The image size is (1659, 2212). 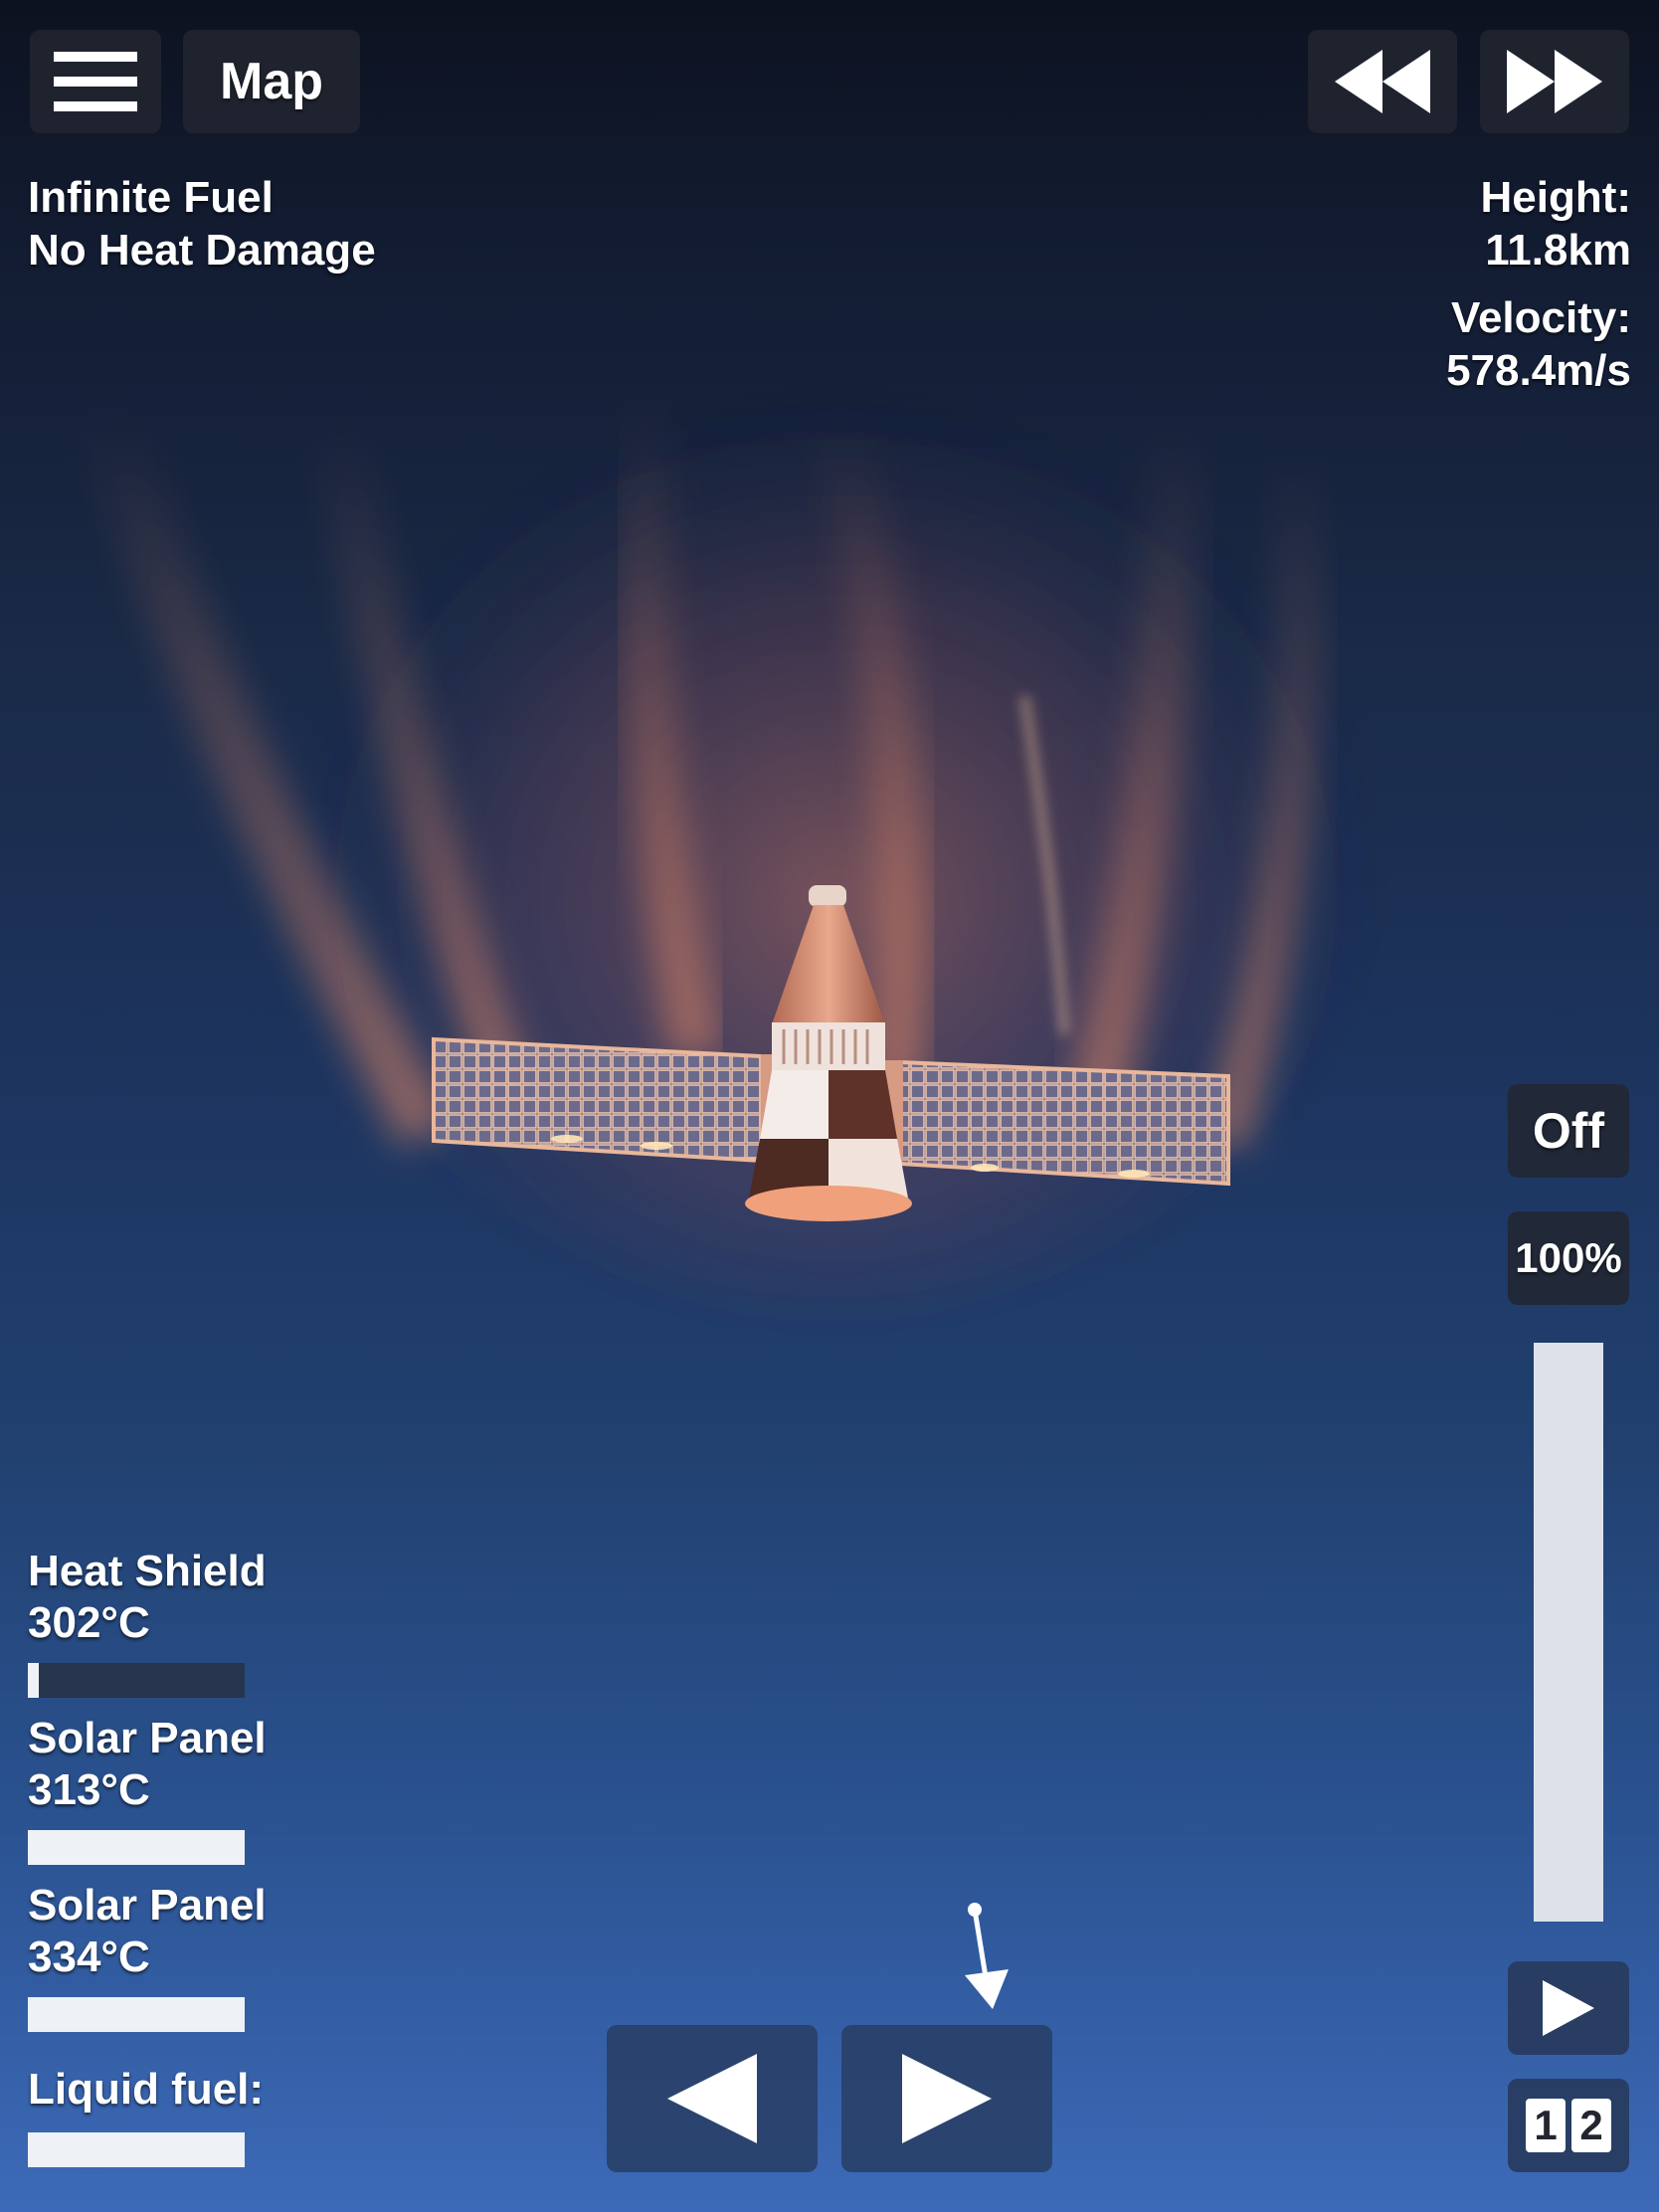 I want to click on stage-button, so click(x=1568, y=2008).